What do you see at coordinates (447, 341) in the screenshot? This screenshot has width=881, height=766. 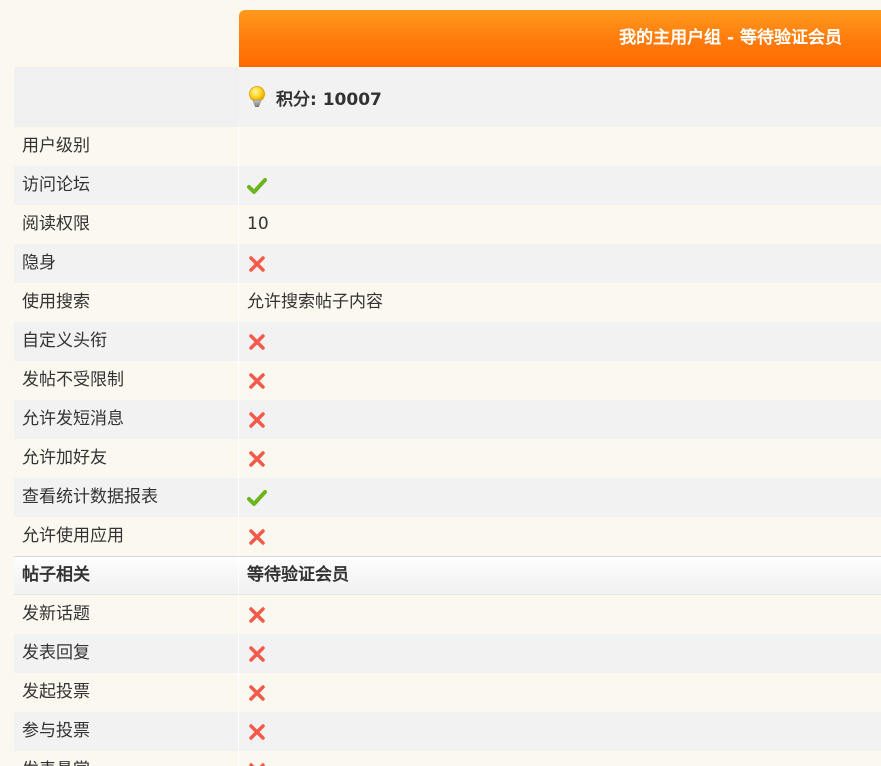 I see `table-row: 自定义头衔` at bounding box center [447, 341].